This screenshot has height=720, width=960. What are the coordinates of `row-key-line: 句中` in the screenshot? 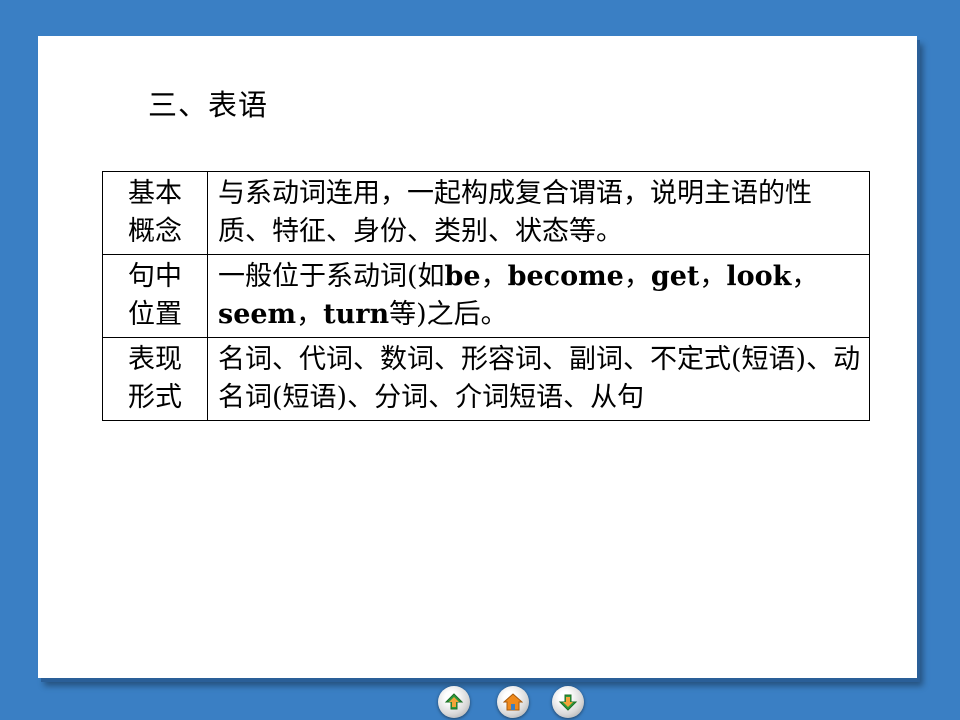 It's located at (155, 276).